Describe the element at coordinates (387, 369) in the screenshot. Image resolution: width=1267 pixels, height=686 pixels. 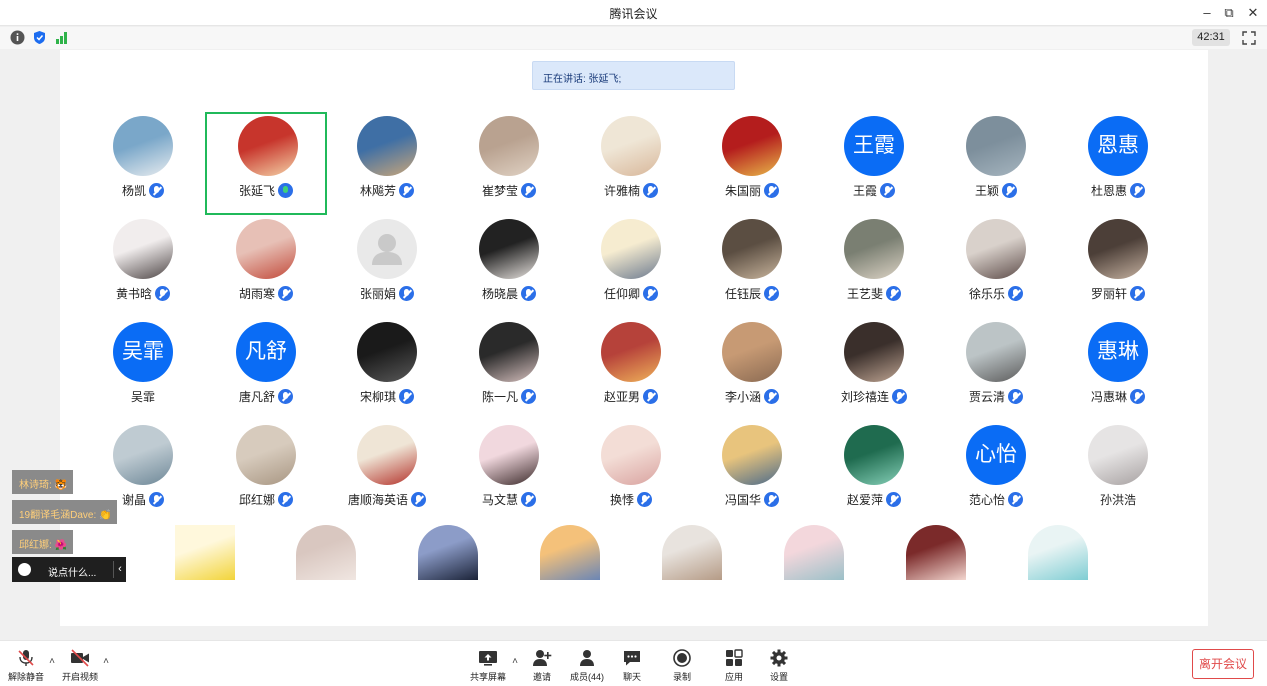
I see `participant-tile: 宋柳琪` at that location.